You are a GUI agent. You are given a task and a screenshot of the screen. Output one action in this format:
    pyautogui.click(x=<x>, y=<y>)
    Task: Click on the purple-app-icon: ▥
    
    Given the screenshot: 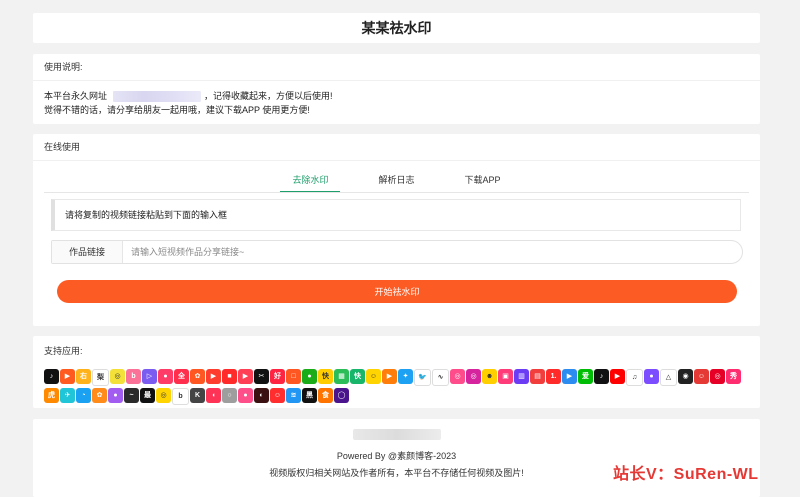 What is the action you would take?
    pyautogui.click(x=521, y=376)
    